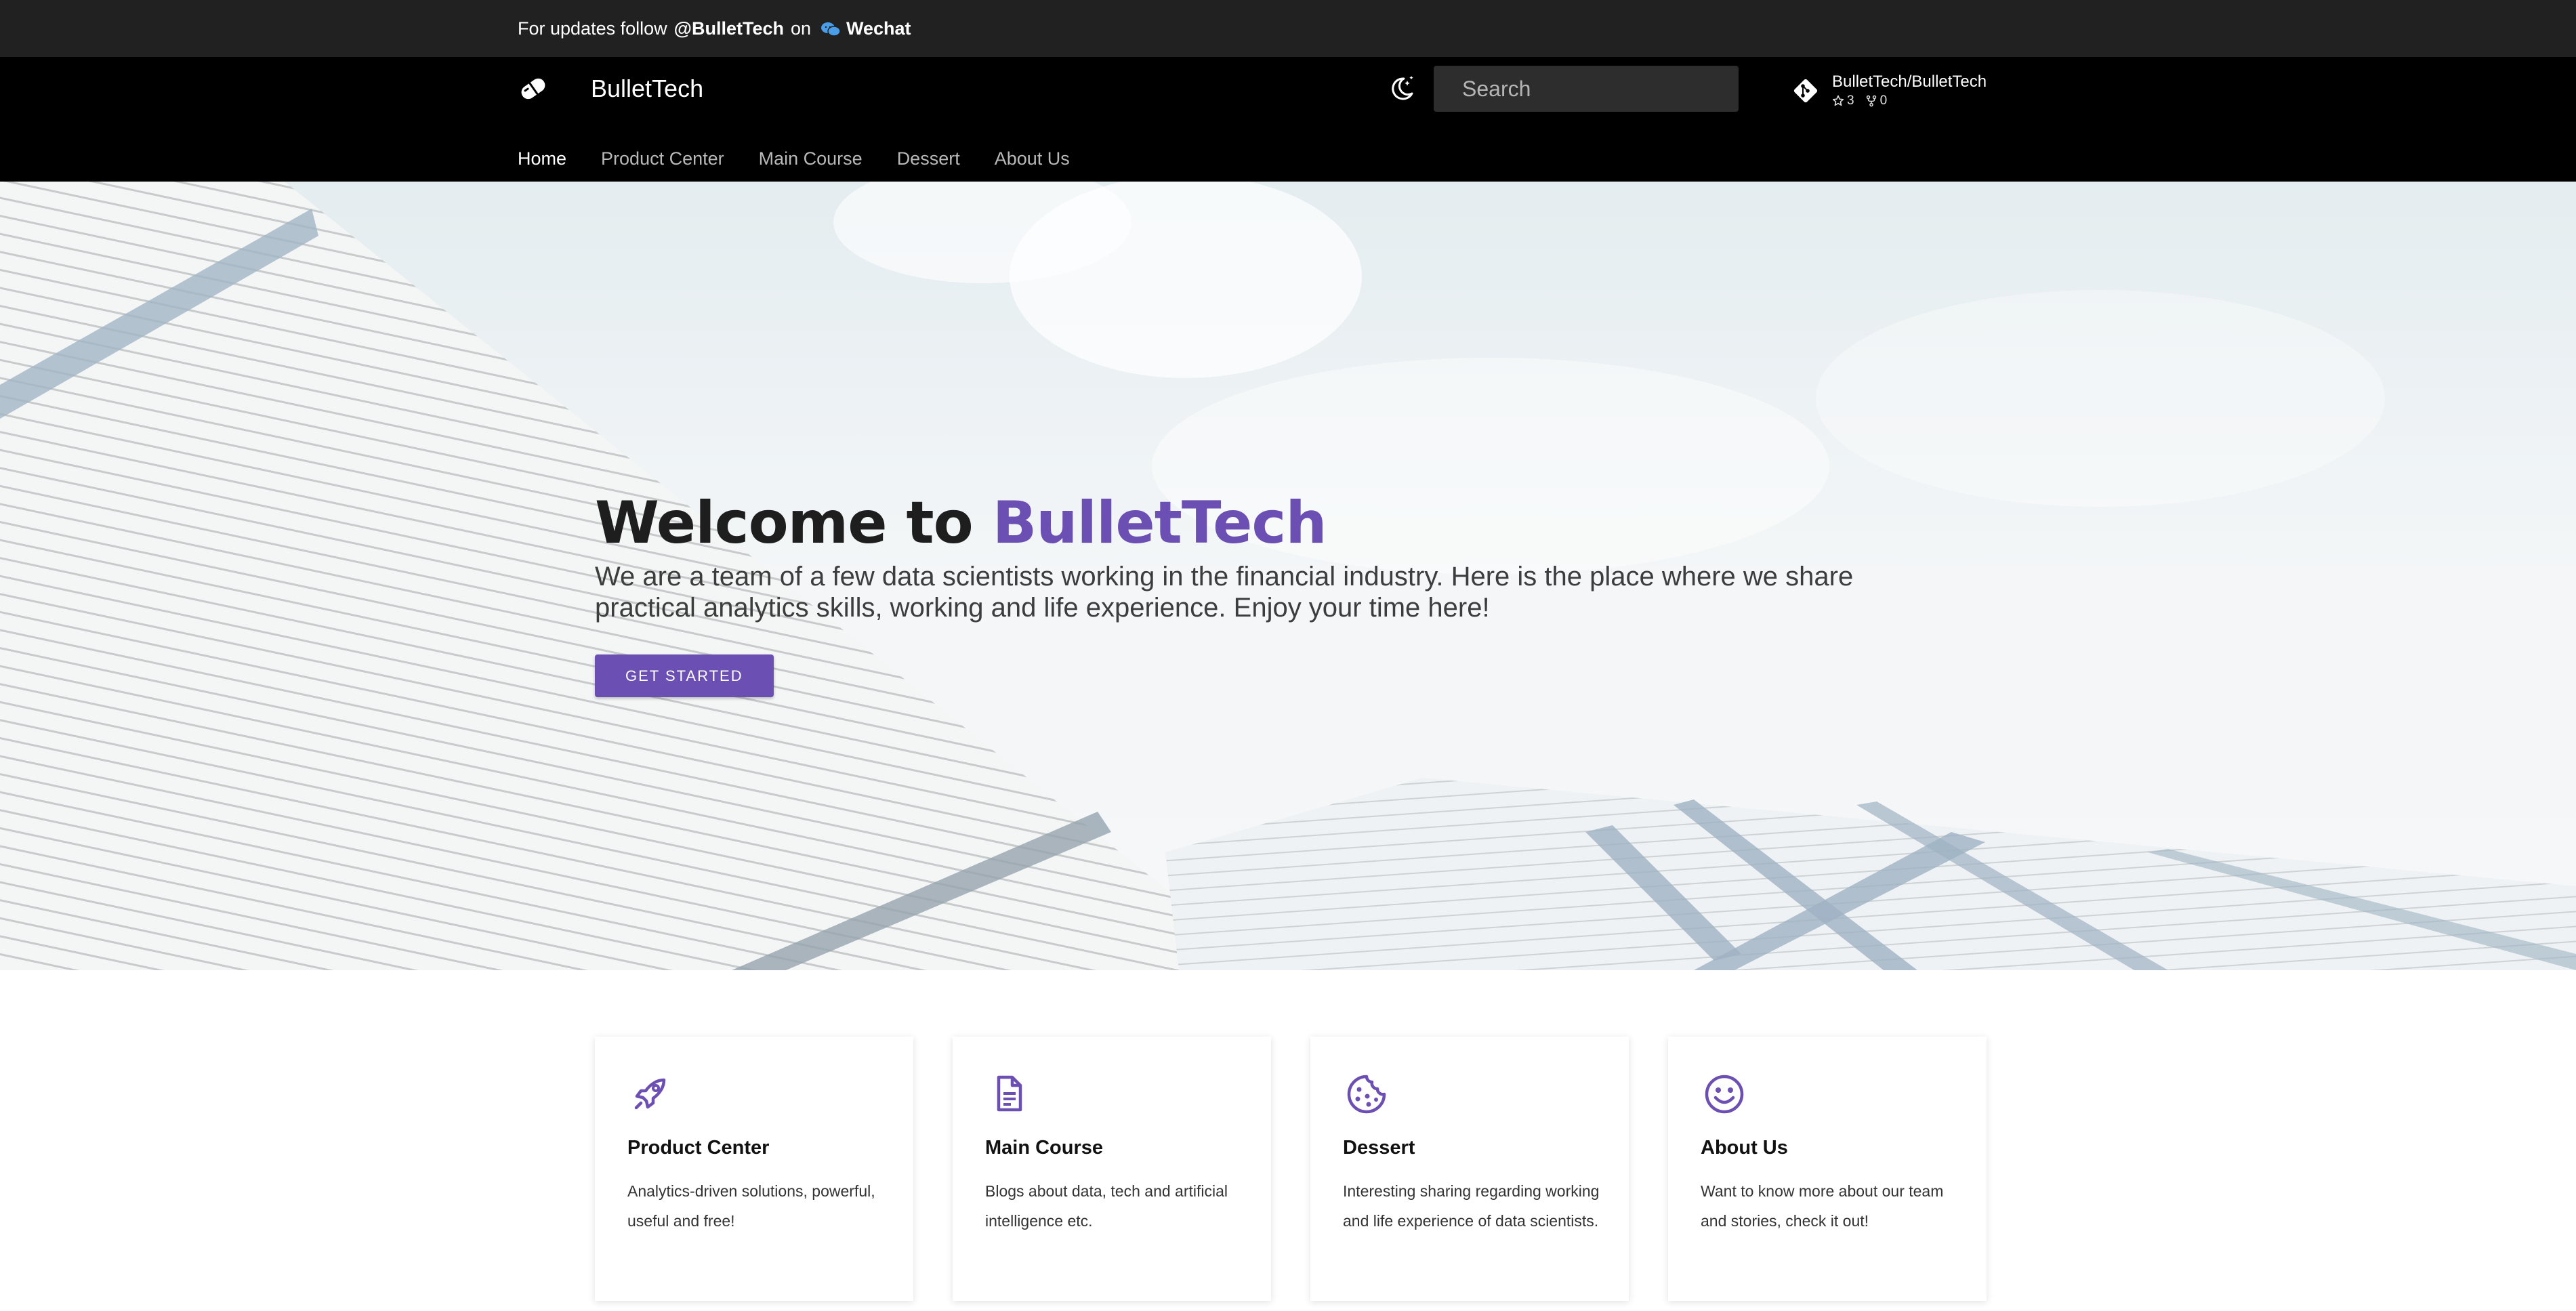  Describe the element at coordinates (542, 158) in the screenshot. I see `tab-home: Home` at that location.